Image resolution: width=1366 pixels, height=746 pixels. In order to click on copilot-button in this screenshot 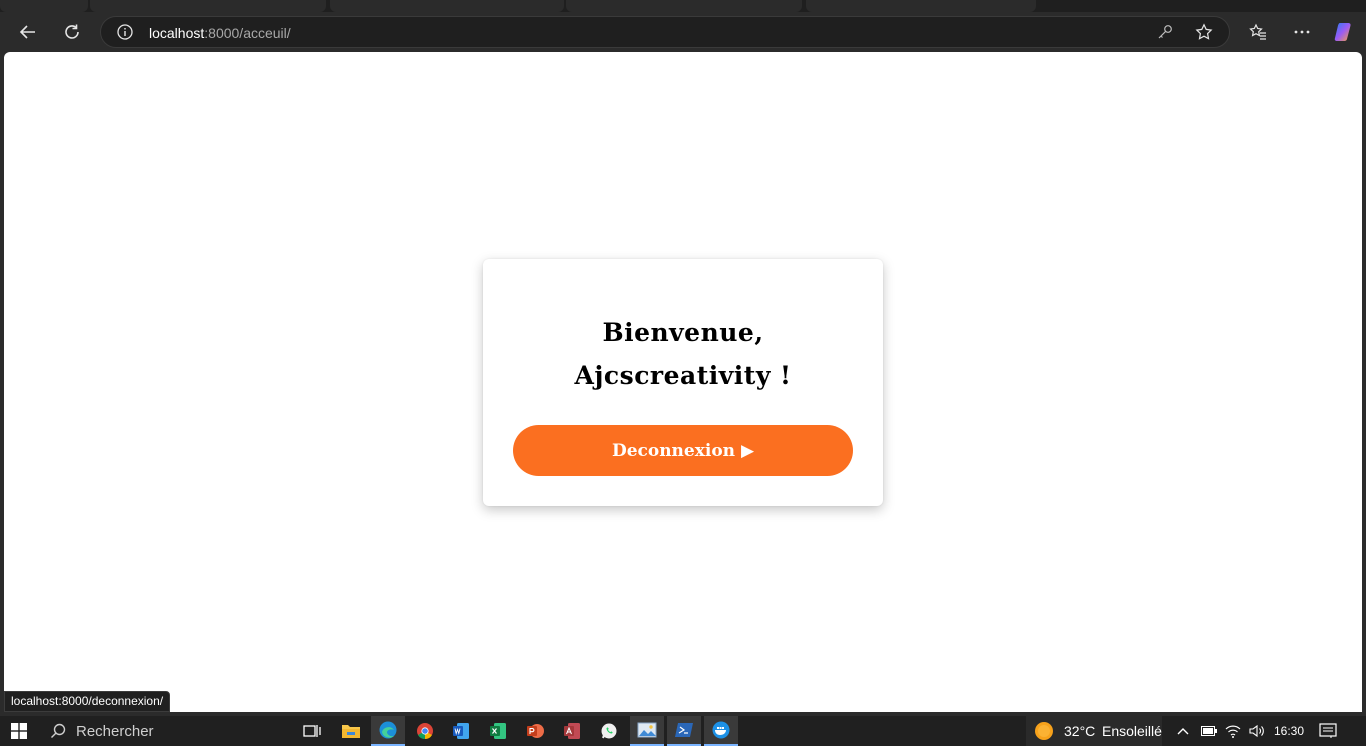, I will do `click(1344, 32)`.